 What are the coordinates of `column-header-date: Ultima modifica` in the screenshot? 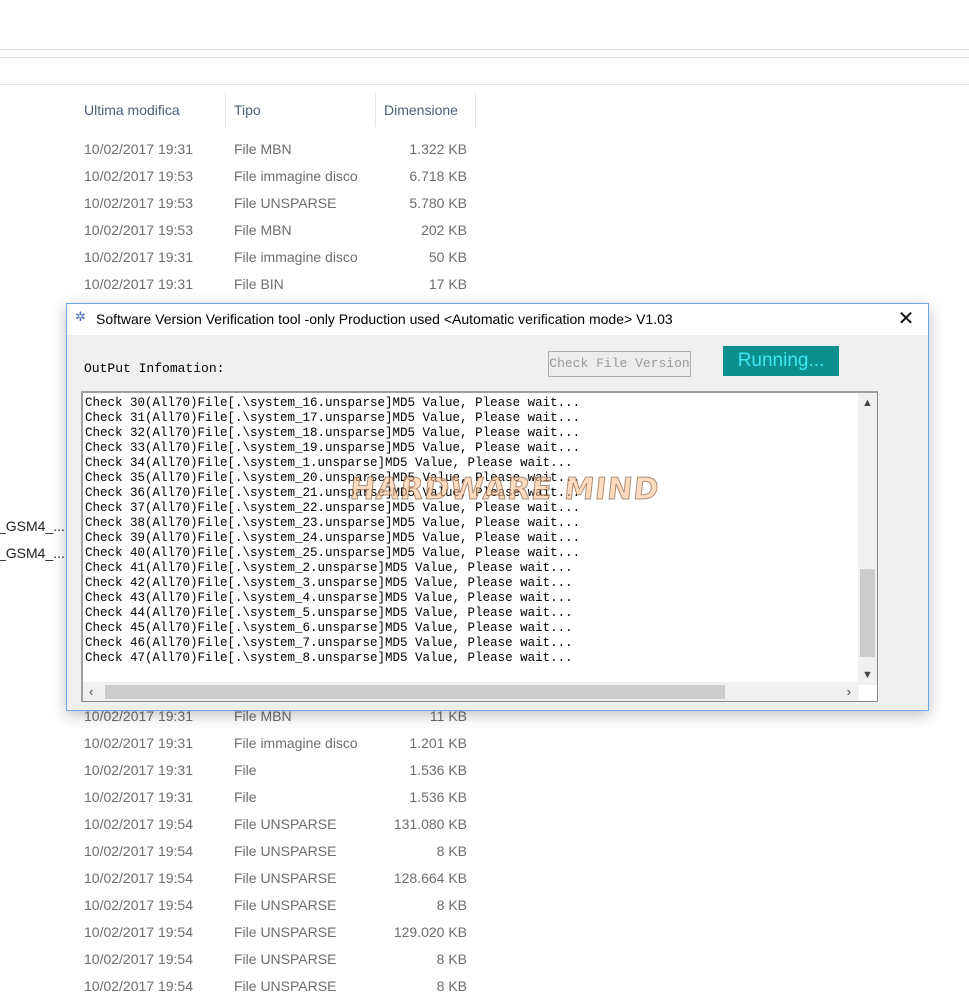 It's located at (151, 110).